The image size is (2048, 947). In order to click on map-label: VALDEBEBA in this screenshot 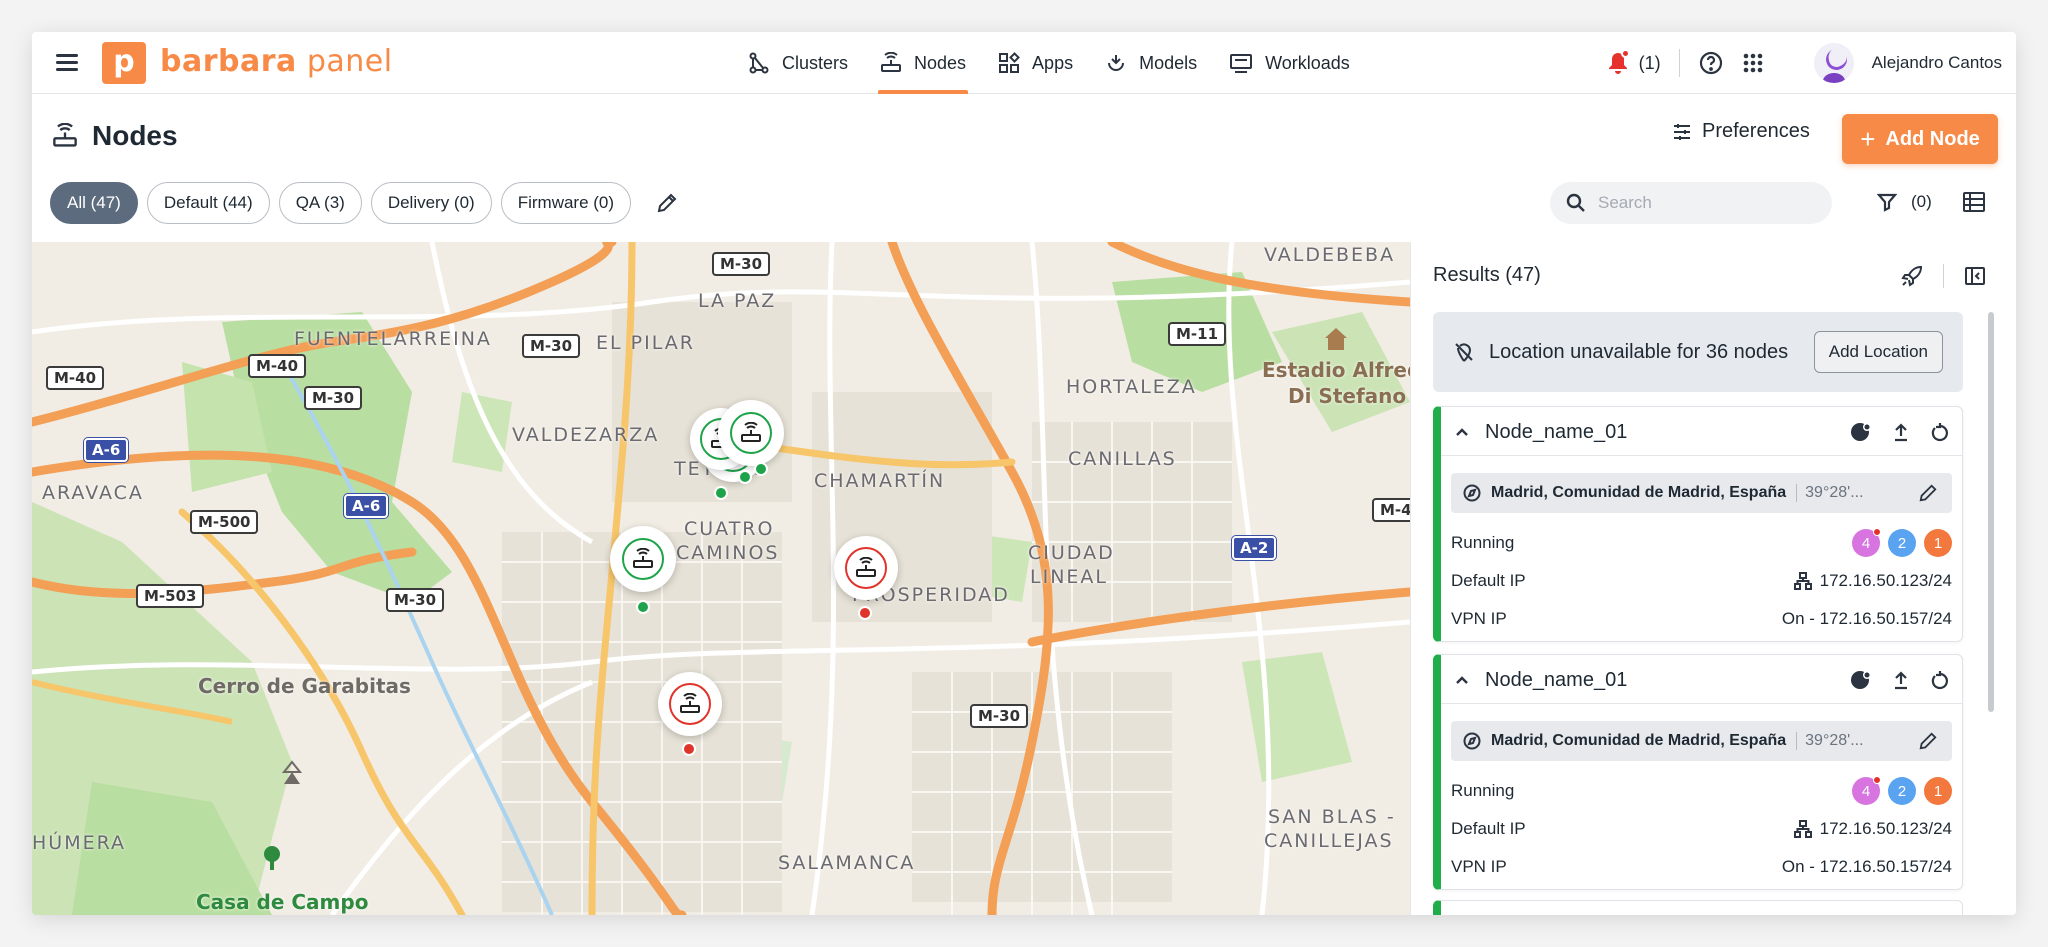, I will do `click(1330, 255)`.